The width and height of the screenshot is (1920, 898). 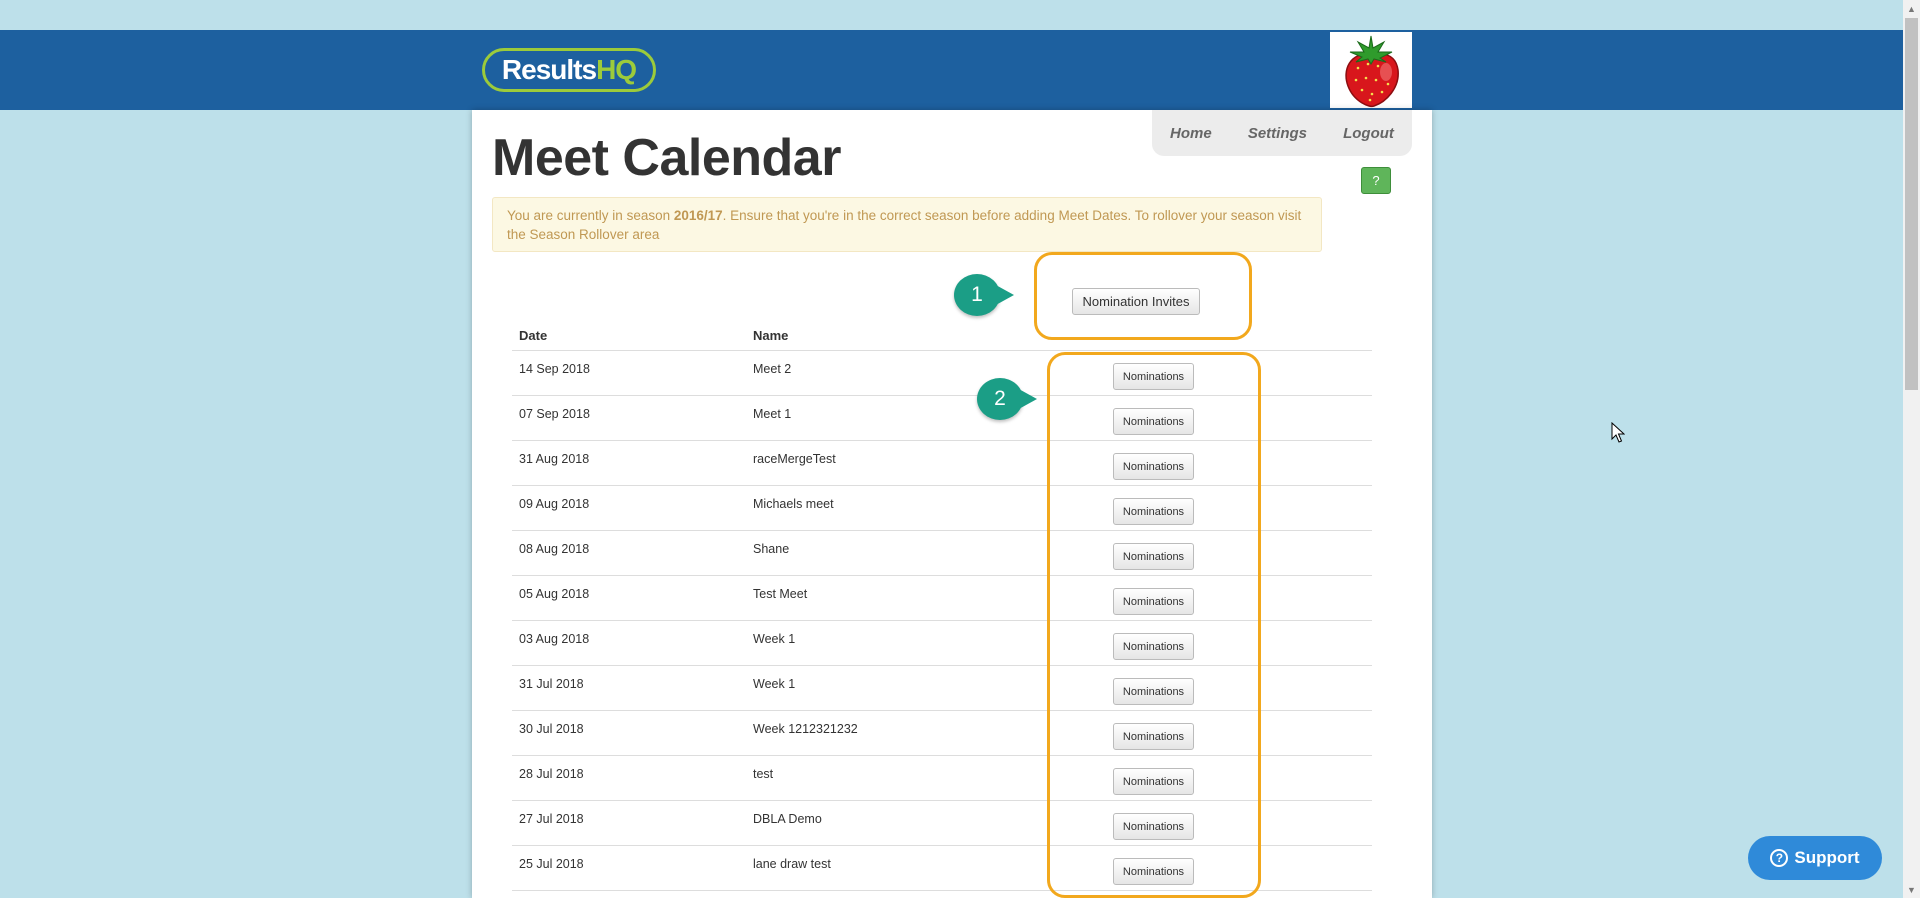 I want to click on scroll-up-arrow-icon: ▲, so click(x=1911, y=8).